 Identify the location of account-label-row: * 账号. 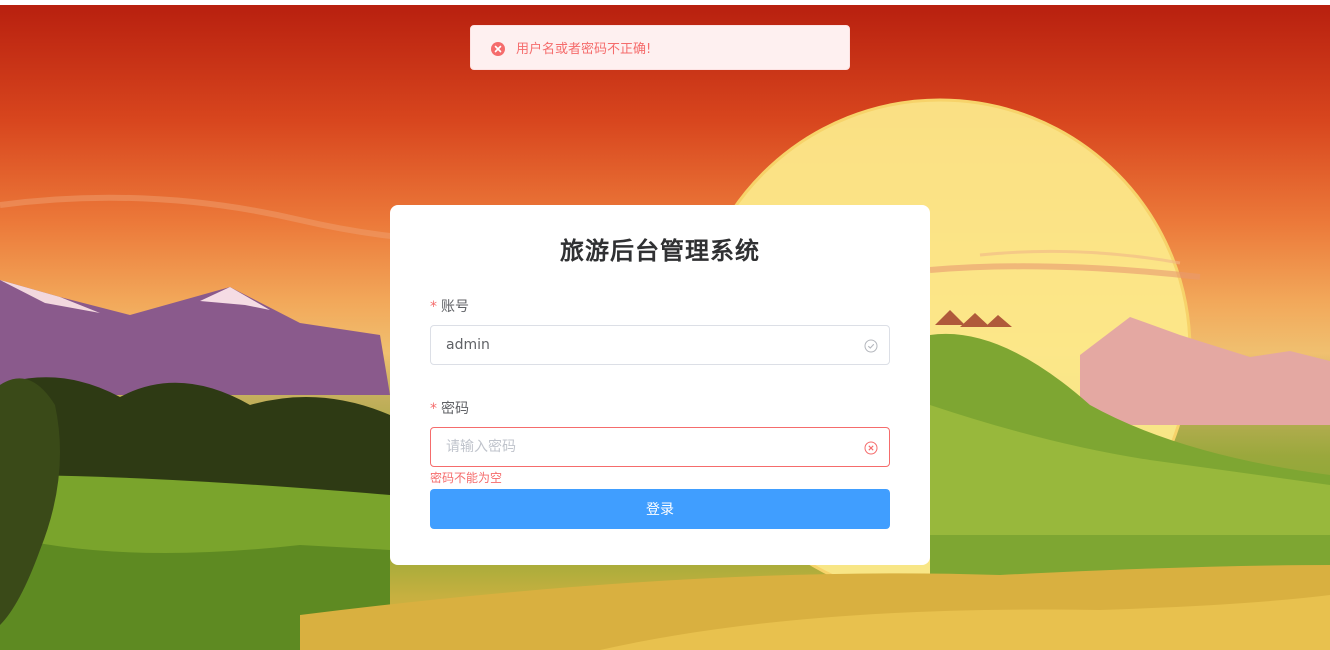
(449, 306).